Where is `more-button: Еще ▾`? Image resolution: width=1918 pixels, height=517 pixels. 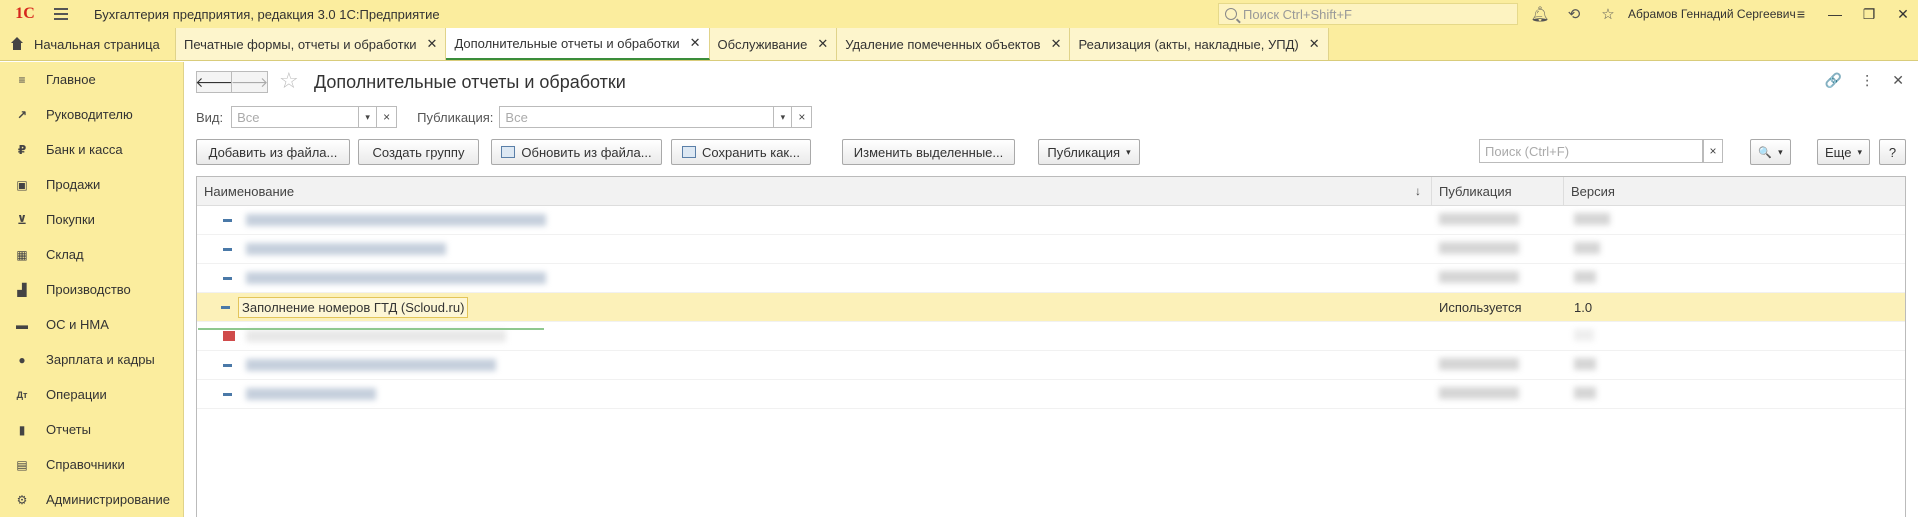 more-button: Еще ▾ is located at coordinates (1843, 152).